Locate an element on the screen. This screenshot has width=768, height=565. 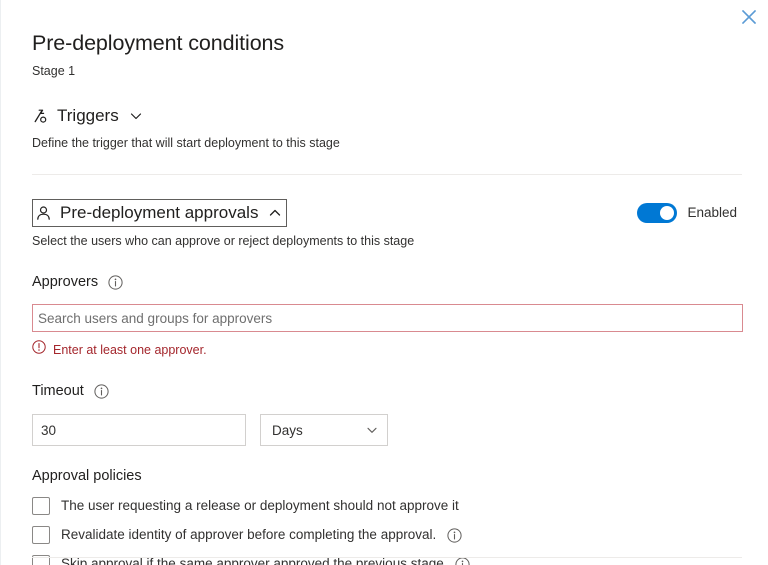
trigger-fork-icon is located at coordinates (40, 116).